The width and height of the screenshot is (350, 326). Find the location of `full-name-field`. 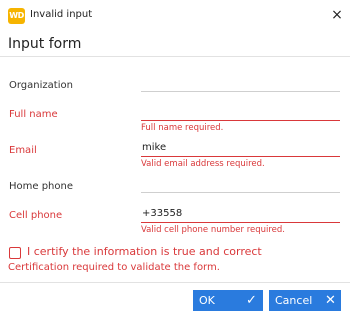

full-name-field is located at coordinates (240, 112).